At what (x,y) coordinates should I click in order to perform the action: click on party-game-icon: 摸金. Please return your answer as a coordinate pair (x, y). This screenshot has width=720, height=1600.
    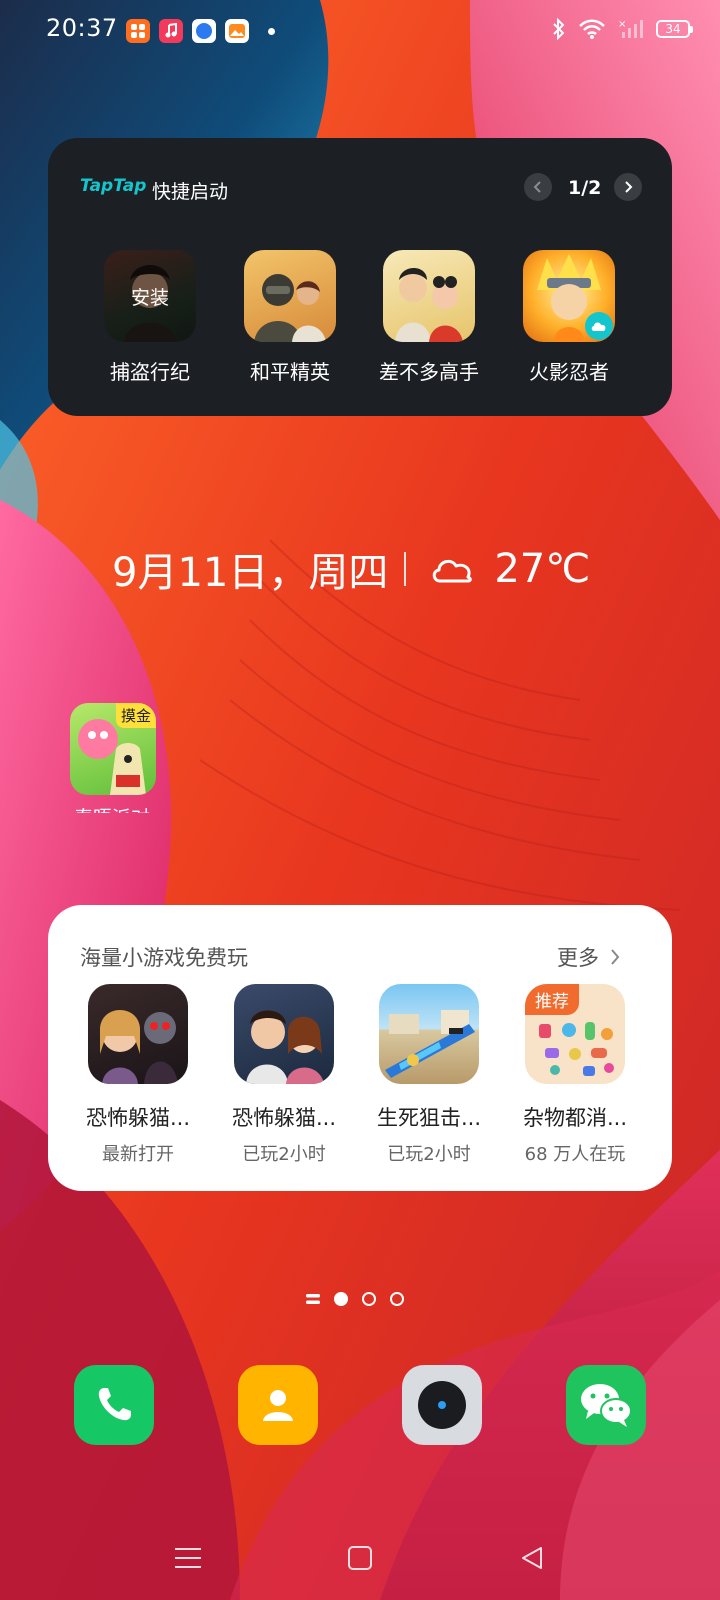
    Looking at the image, I should click on (113, 749).